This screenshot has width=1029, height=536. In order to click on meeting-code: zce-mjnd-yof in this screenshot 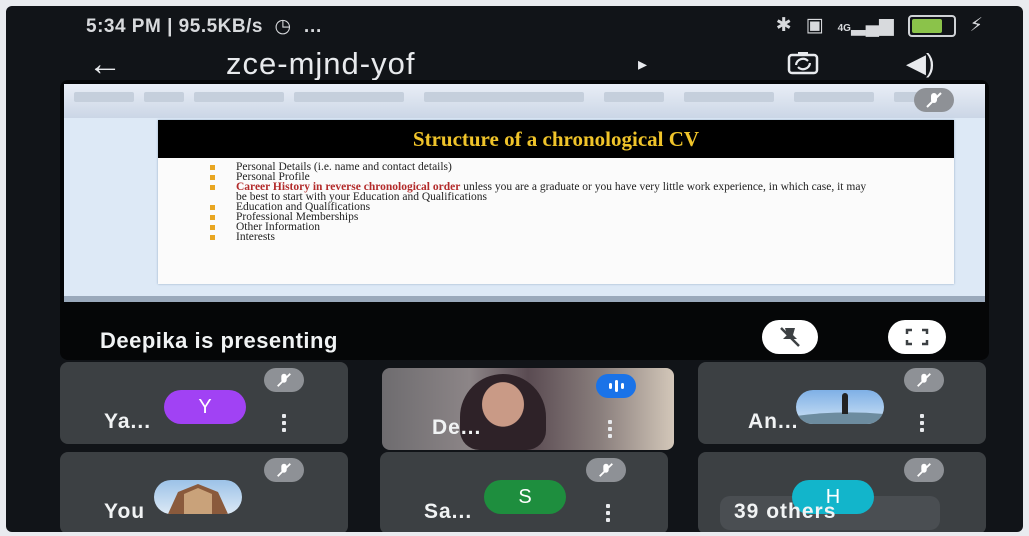, I will do `click(320, 64)`.